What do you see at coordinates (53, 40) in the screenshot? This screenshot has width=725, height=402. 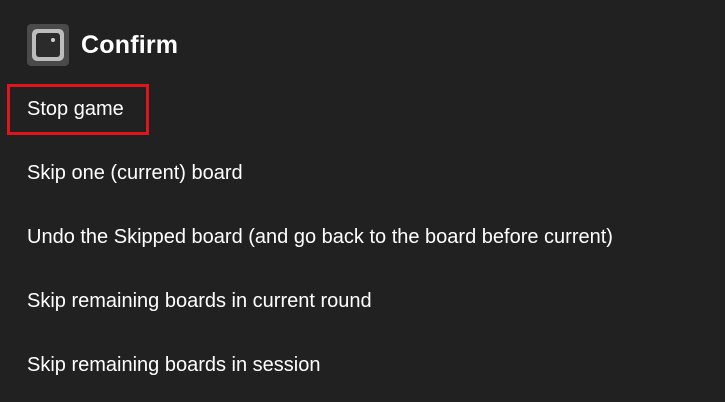 I see `app-icon-dot` at bounding box center [53, 40].